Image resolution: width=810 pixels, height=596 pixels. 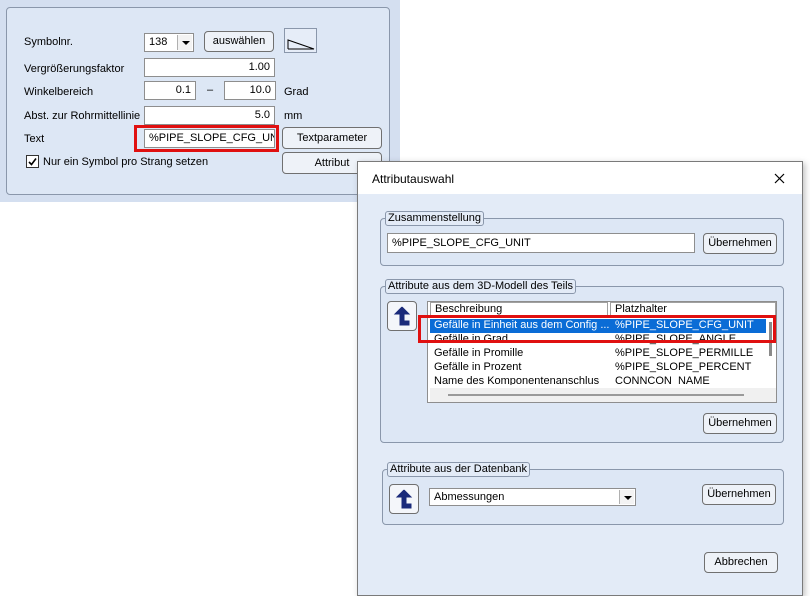 I want to click on close-icon, so click(x=779, y=178).